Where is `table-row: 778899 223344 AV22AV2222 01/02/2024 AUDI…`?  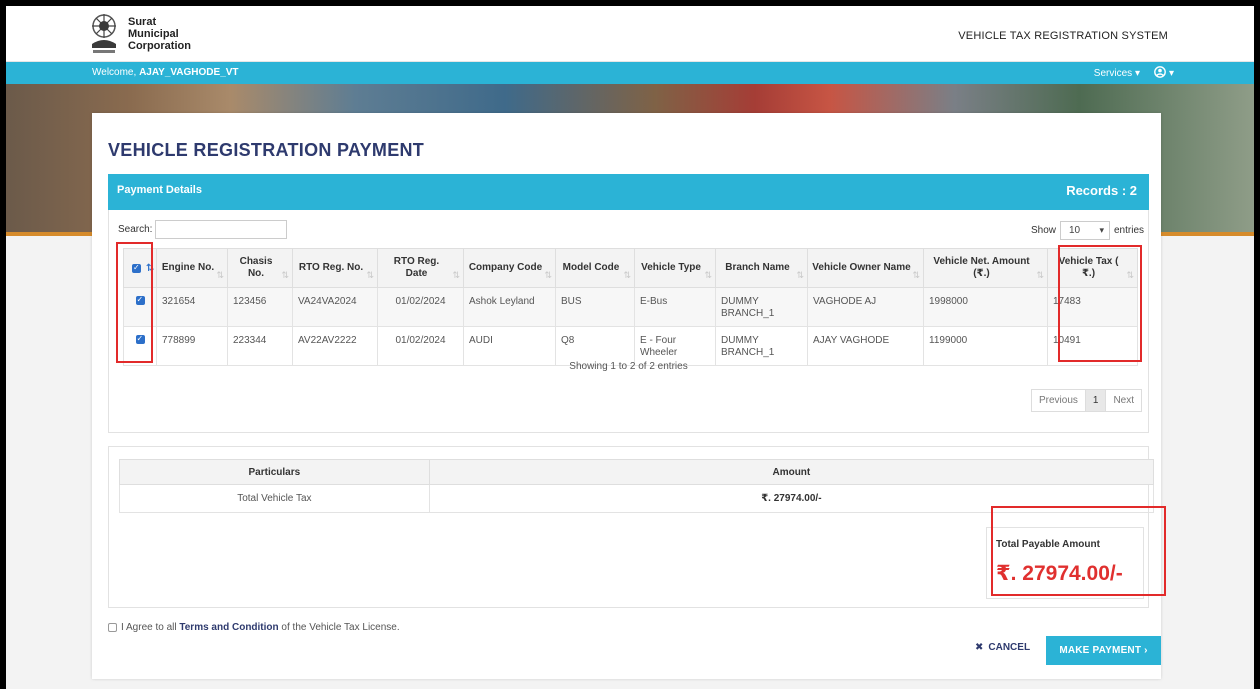 table-row: 778899 223344 AV22AV2222 01/02/2024 AUDI… is located at coordinates (630, 346).